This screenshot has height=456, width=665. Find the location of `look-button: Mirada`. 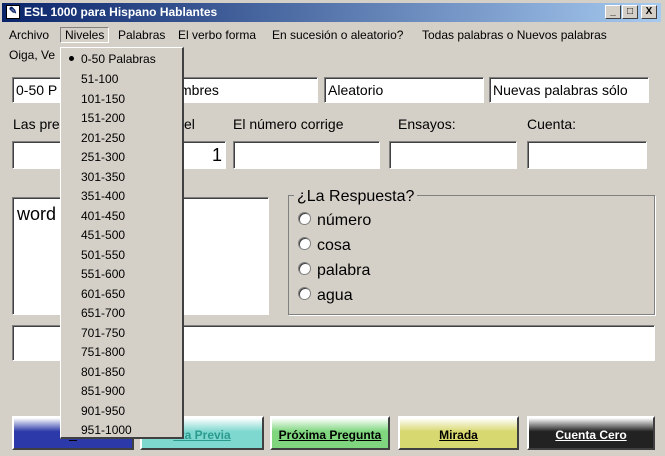

look-button: Mirada is located at coordinates (458, 433).